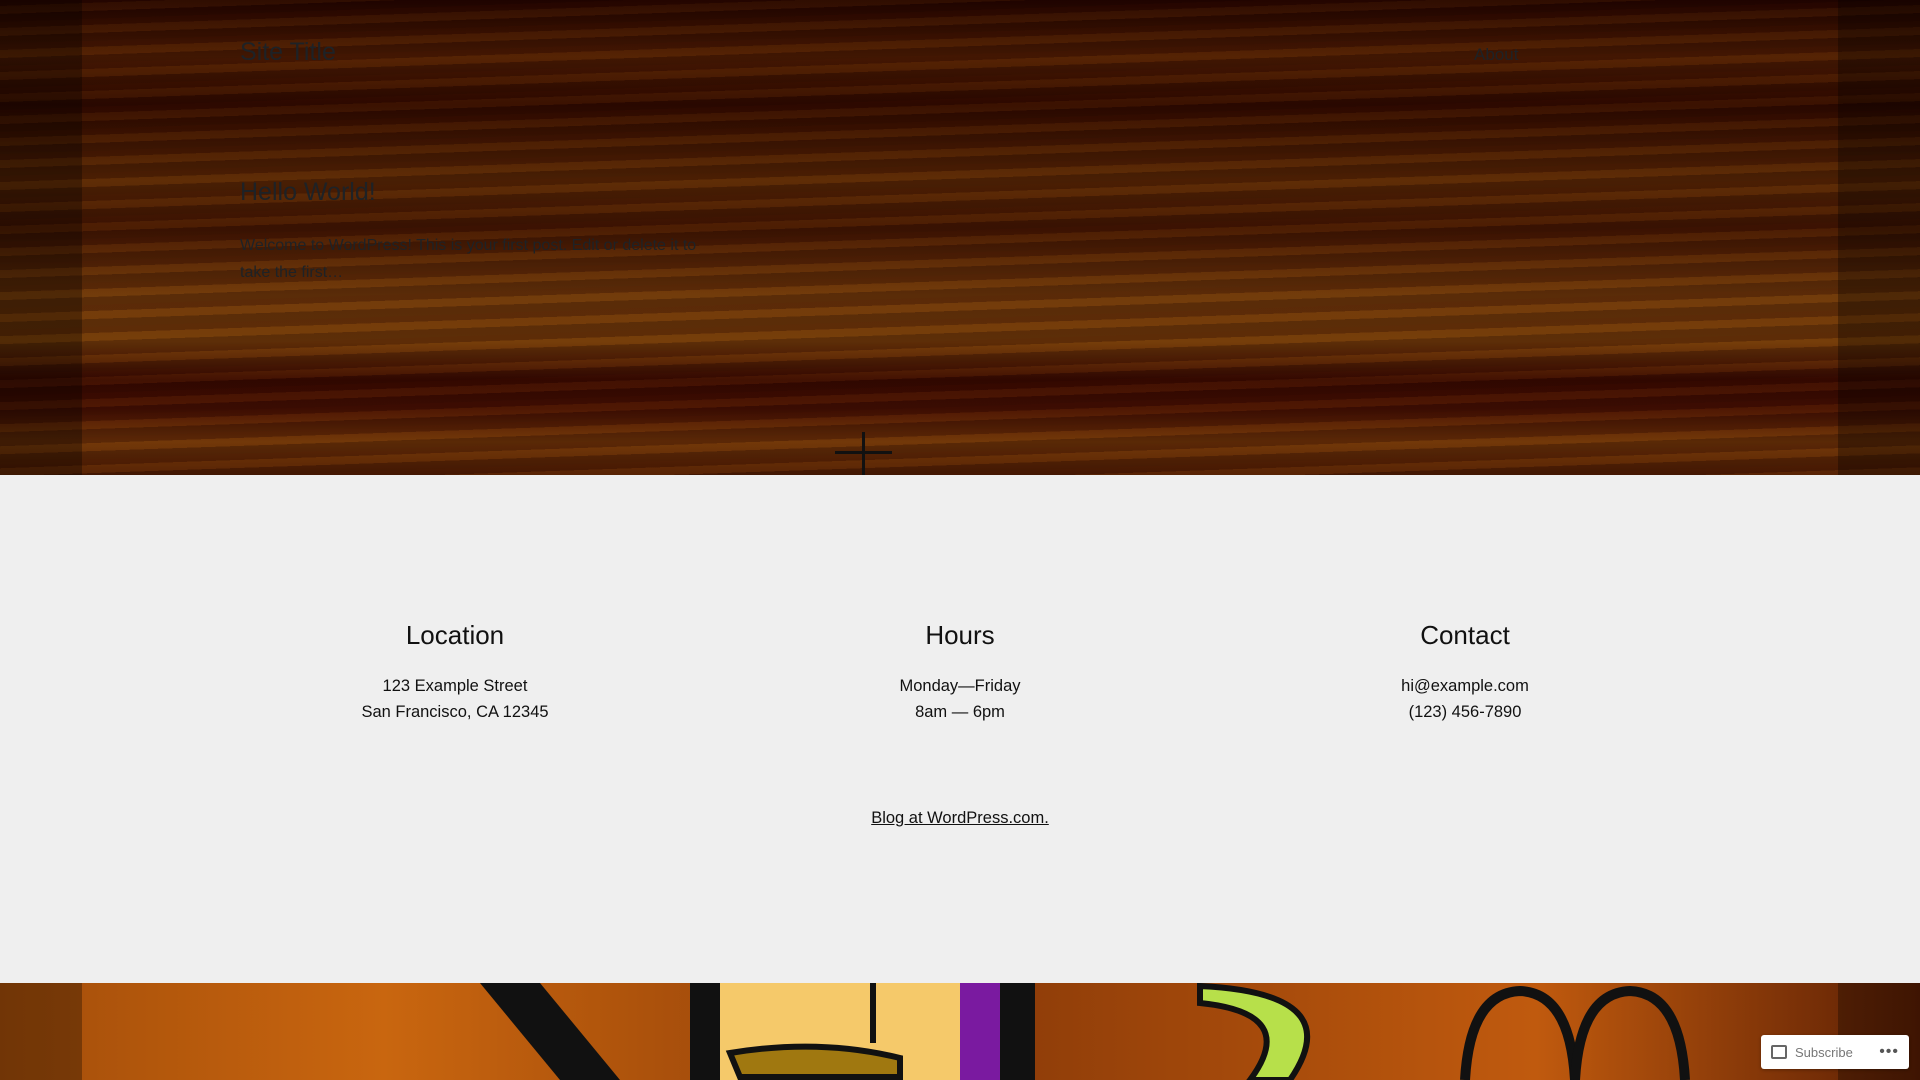  I want to click on side-band-right, so click(1879, 237).